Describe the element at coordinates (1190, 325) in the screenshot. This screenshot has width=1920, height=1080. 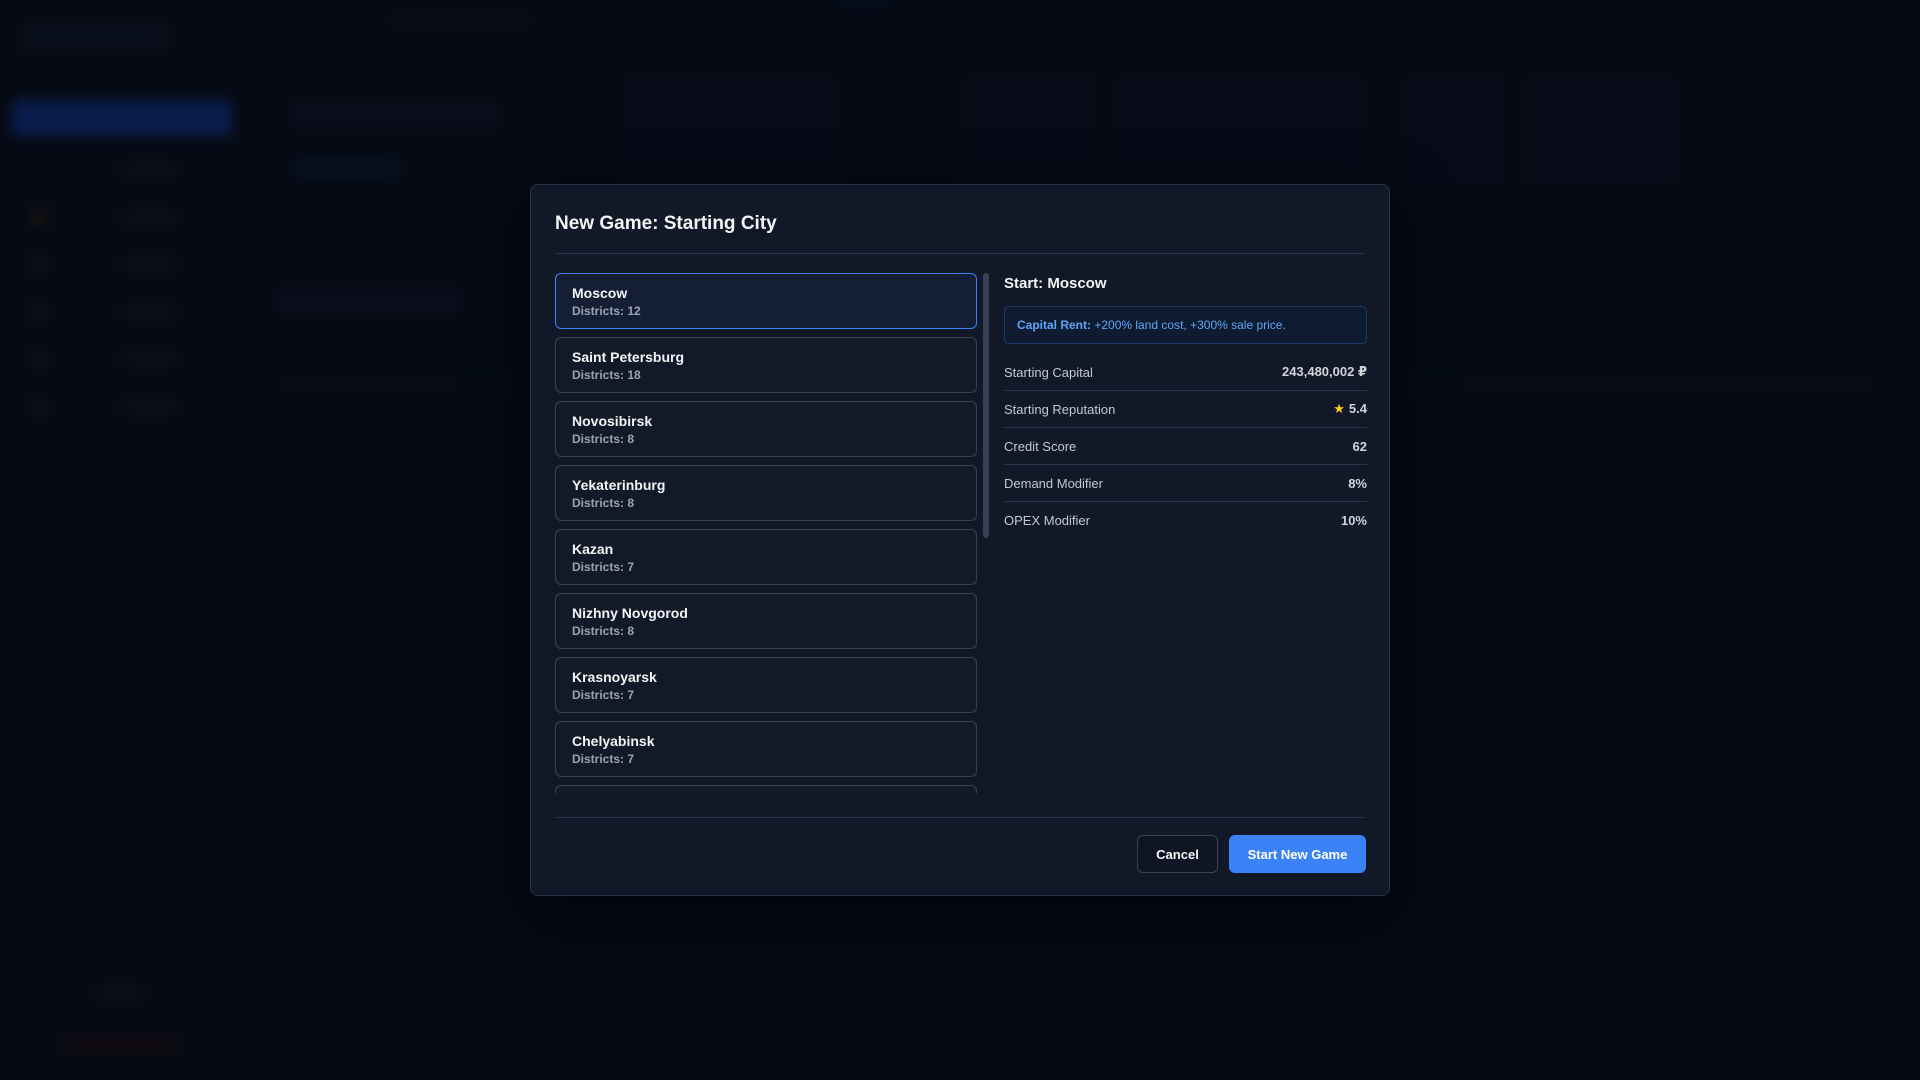
I see `rent-text: +200% land cost, +300% sale price.` at that location.